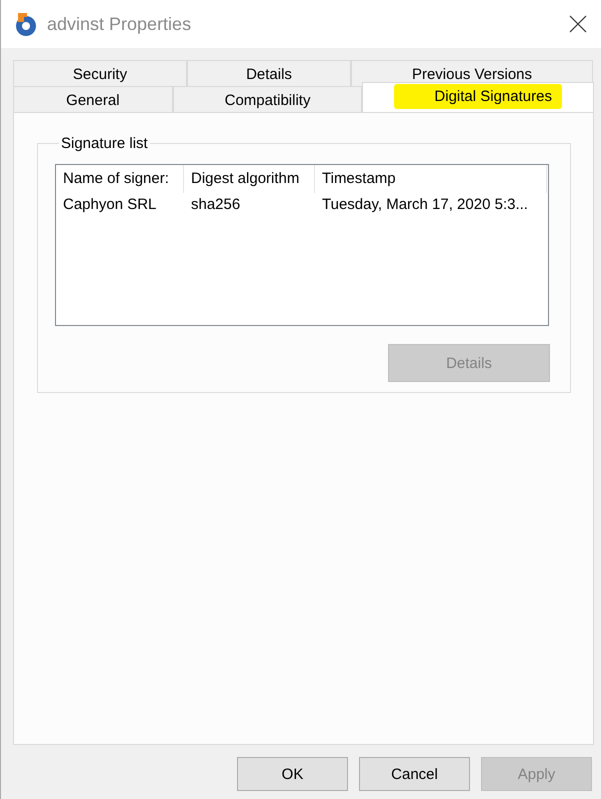 The width and height of the screenshot is (601, 799). Describe the element at coordinates (100, 73) in the screenshot. I see `tab: Security` at that location.